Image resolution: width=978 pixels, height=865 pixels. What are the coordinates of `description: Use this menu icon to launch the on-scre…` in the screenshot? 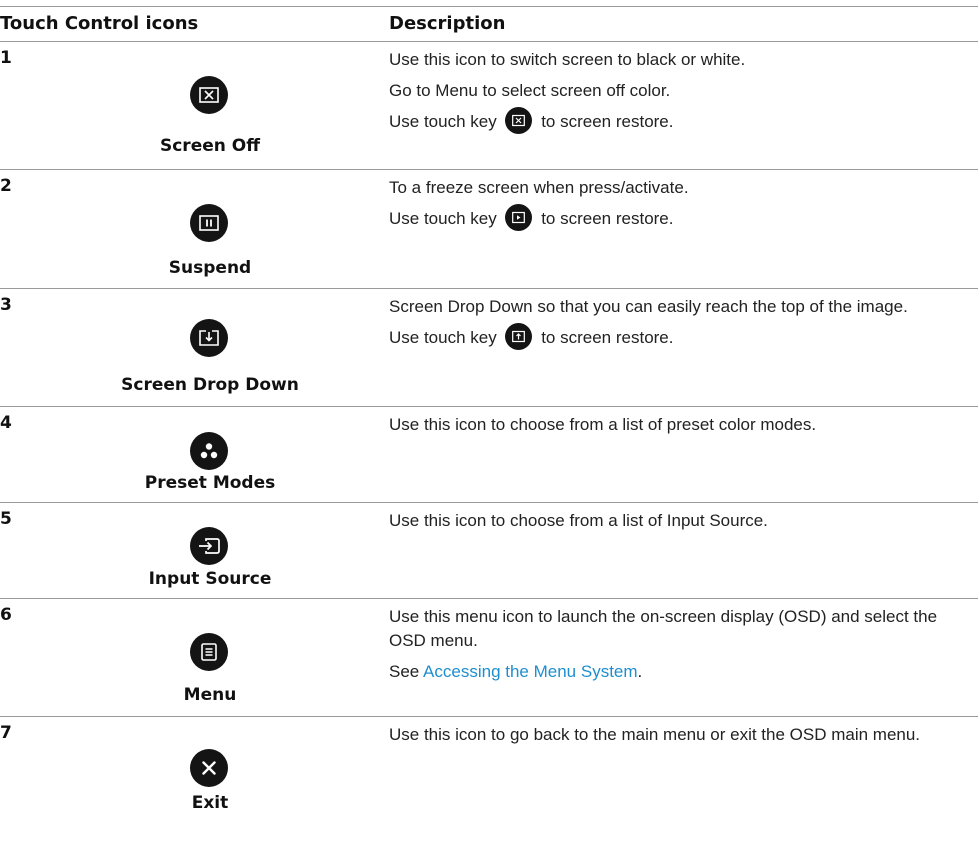 It's located at (681, 648).